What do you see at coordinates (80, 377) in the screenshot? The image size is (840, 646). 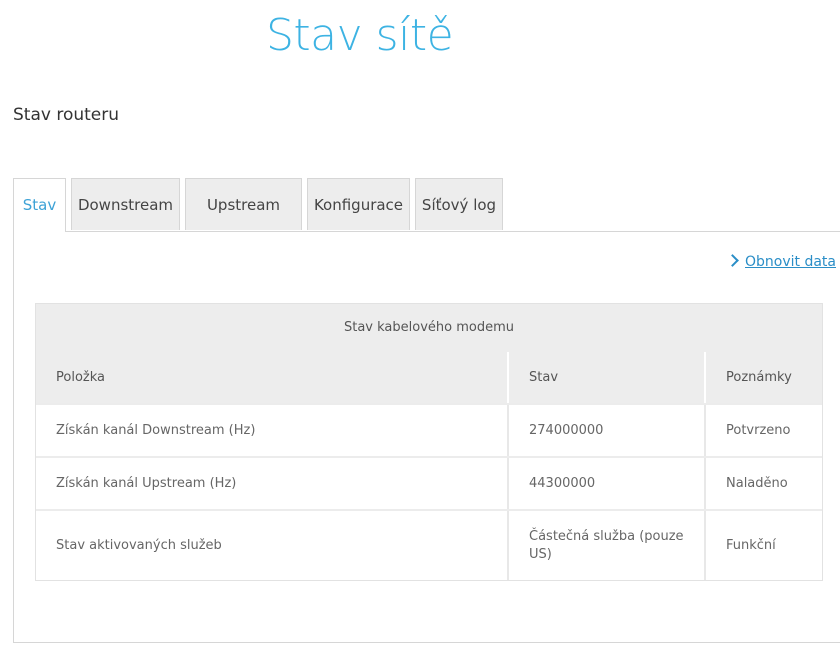 I see `column-header-item: Položka` at bounding box center [80, 377].